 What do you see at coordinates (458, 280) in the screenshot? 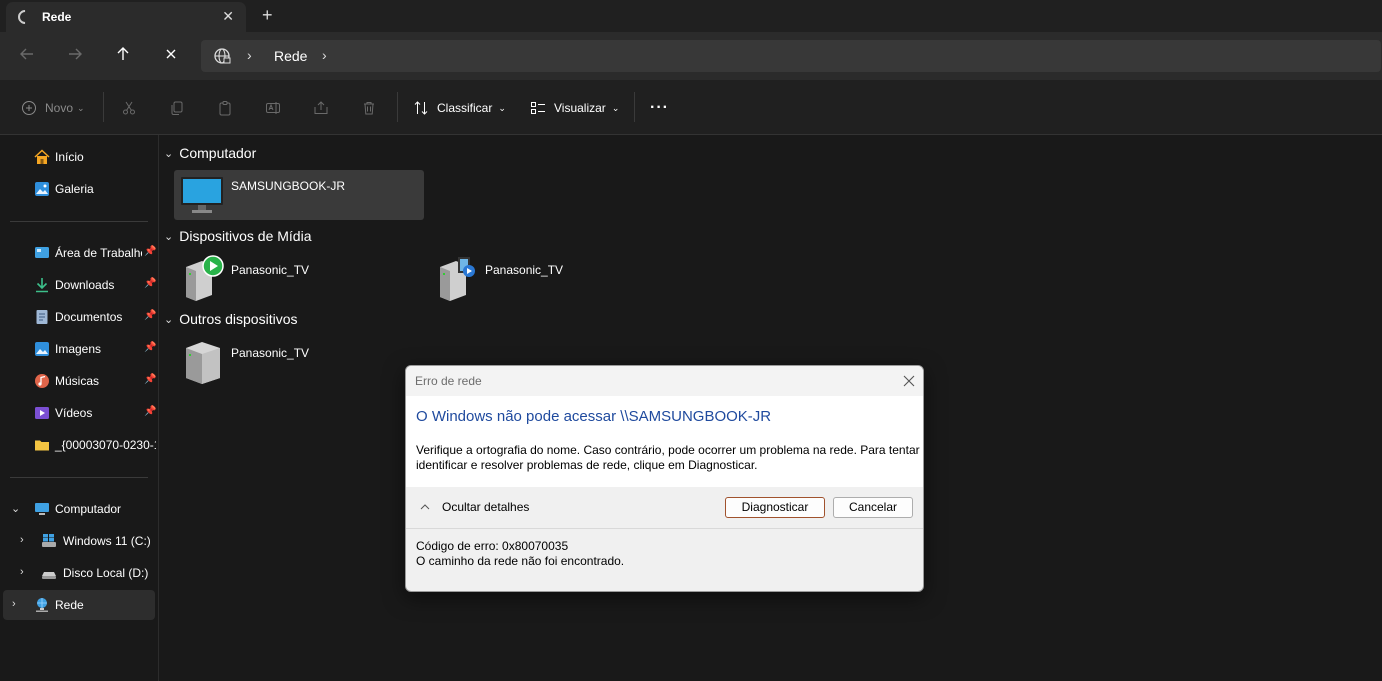
I see `media-renderer-device-icon` at bounding box center [458, 280].